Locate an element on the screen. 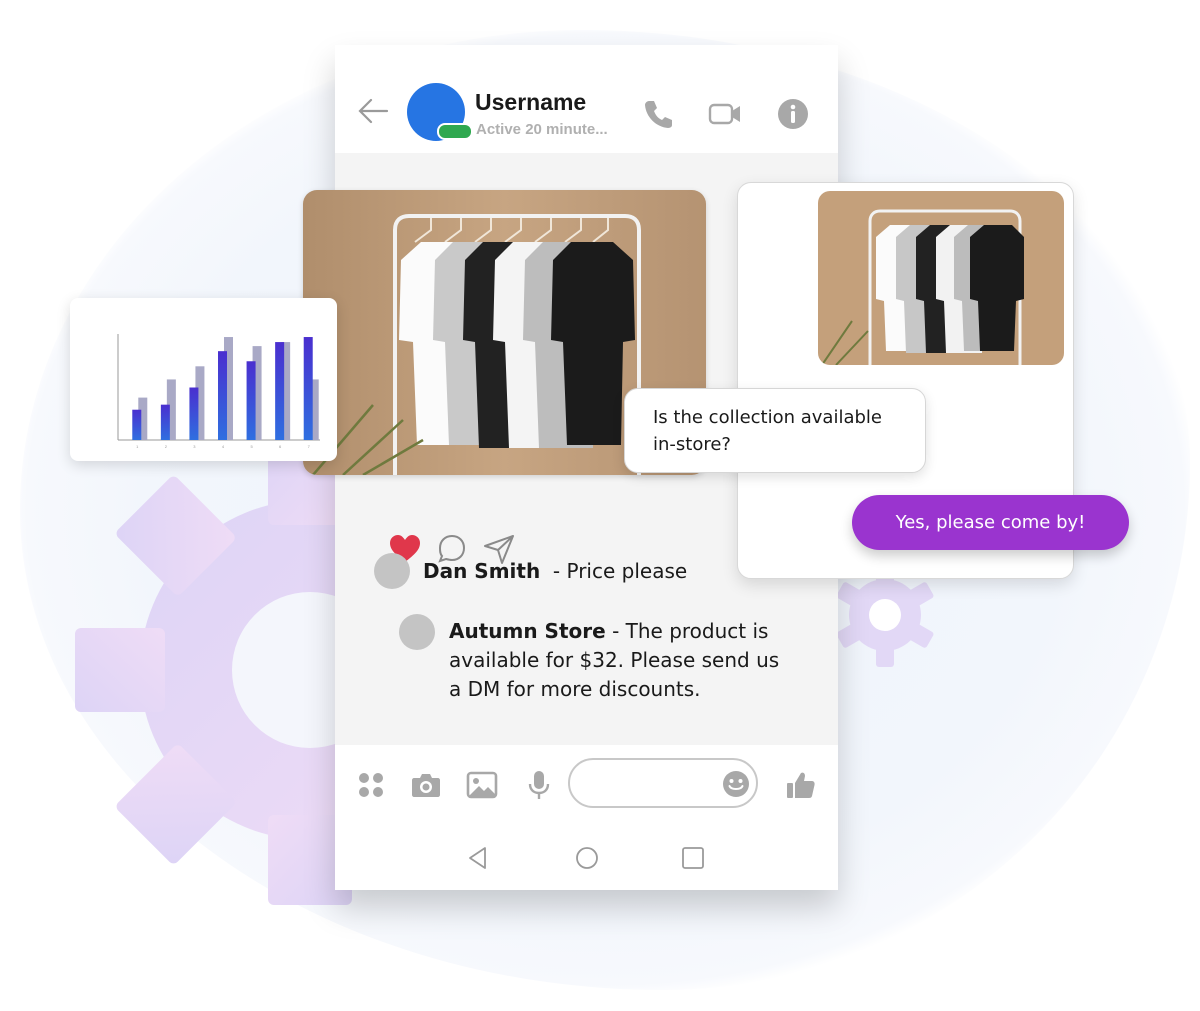 This screenshot has height=1011, width=1200. nav-back-icon is located at coordinates (478, 858).